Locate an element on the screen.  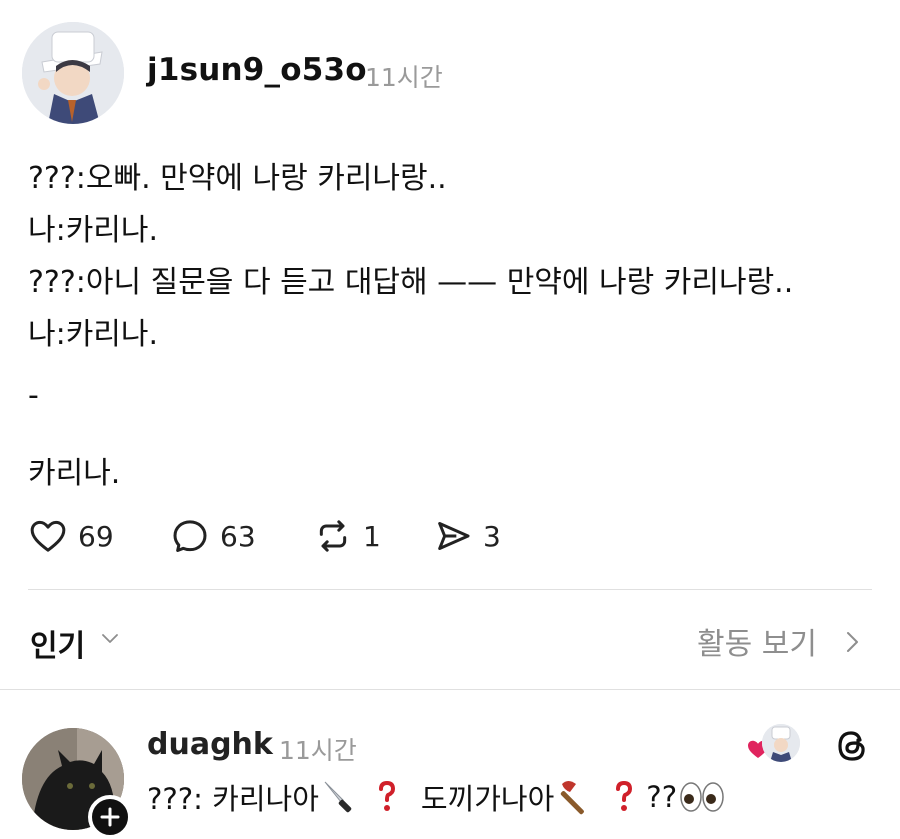
plus-icon is located at coordinates (110, 817).